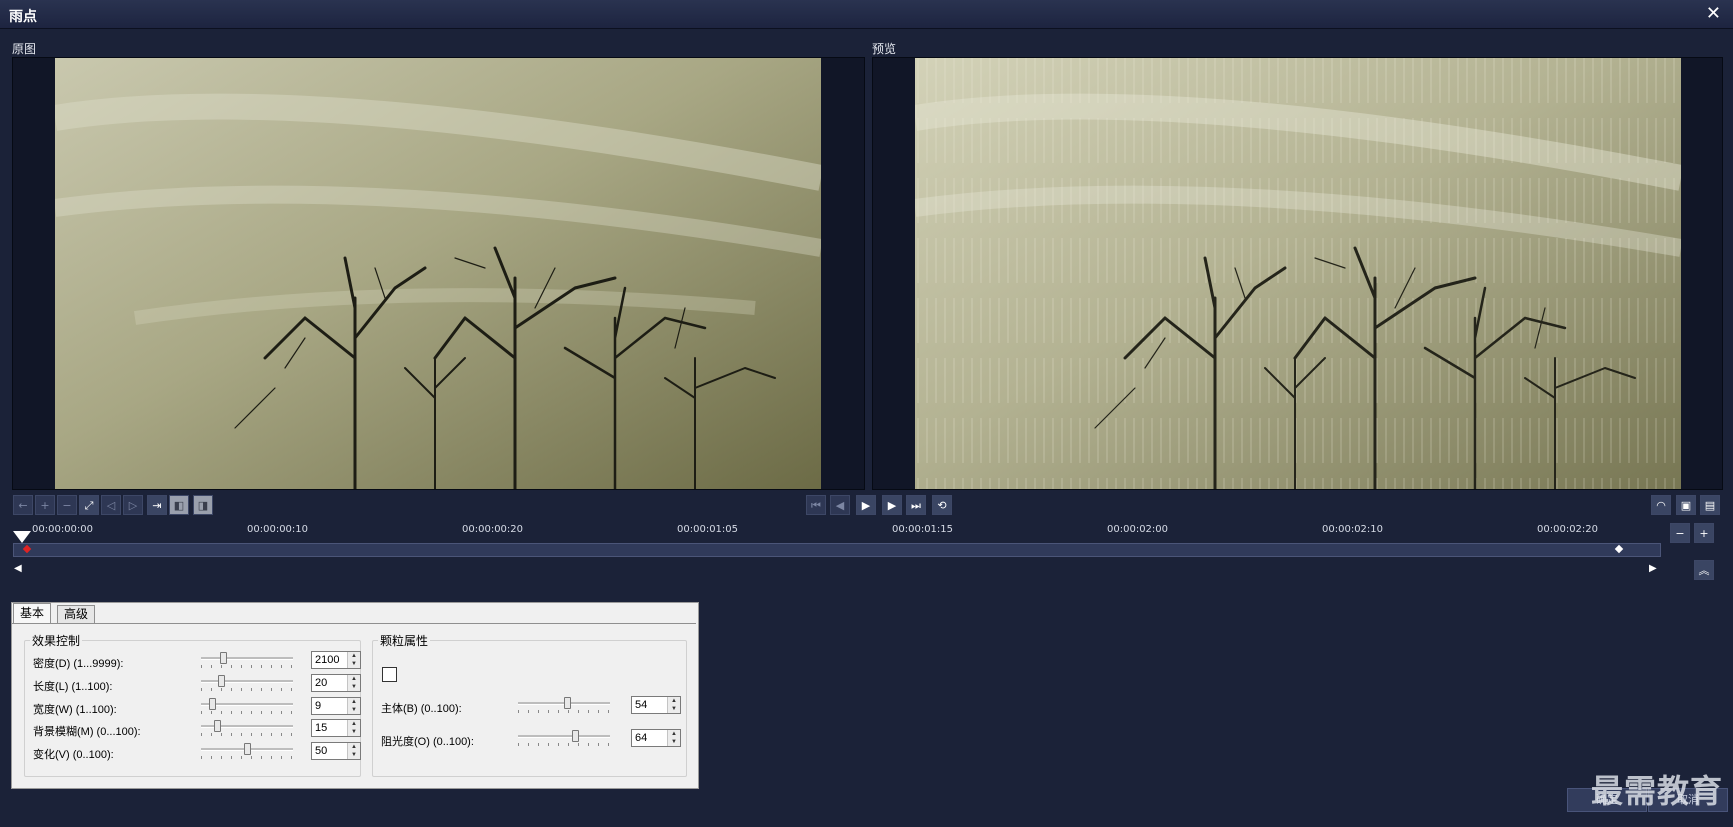 Image resolution: width=1733 pixels, height=827 pixels. I want to click on fade-in-icon: ◧, so click(179, 505).